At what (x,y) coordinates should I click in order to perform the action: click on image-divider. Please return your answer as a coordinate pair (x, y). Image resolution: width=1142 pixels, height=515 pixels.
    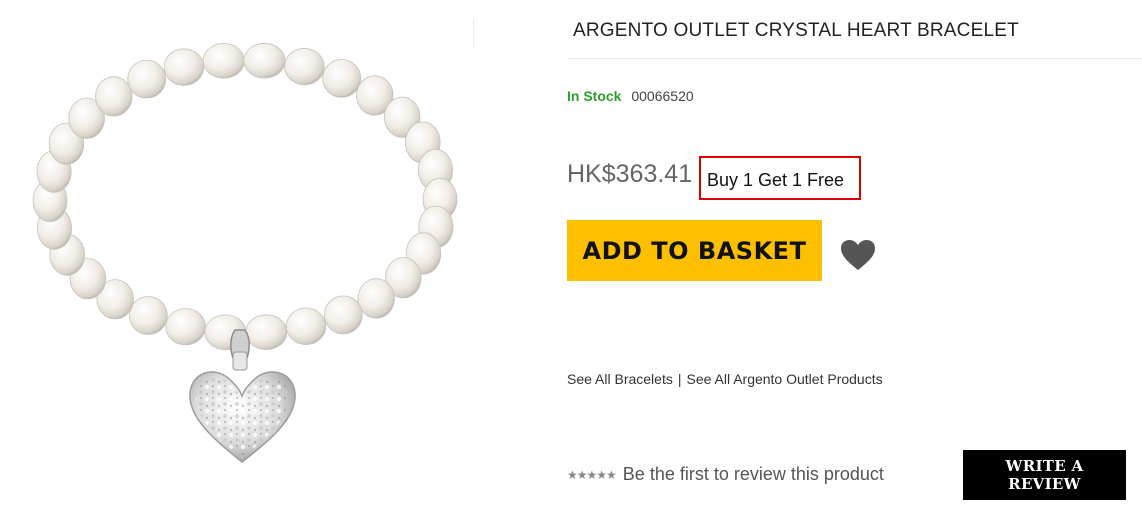
    Looking at the image, I should click on (473, 33).